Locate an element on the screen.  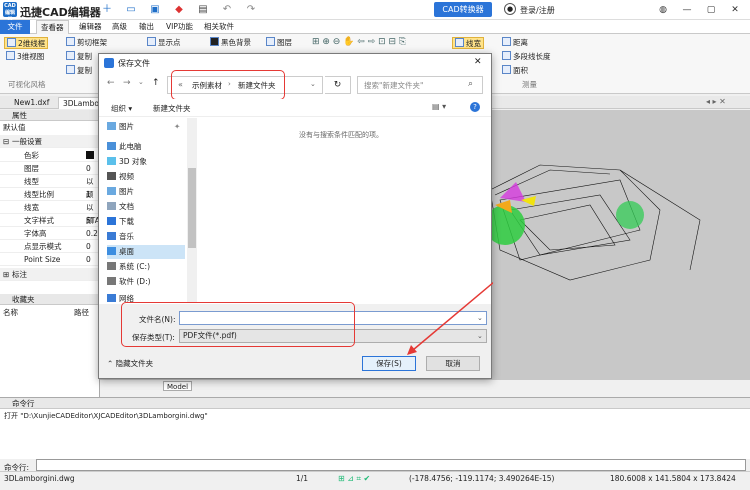
prop-row: 文字样式 STA is located at coordinates (50, 220).